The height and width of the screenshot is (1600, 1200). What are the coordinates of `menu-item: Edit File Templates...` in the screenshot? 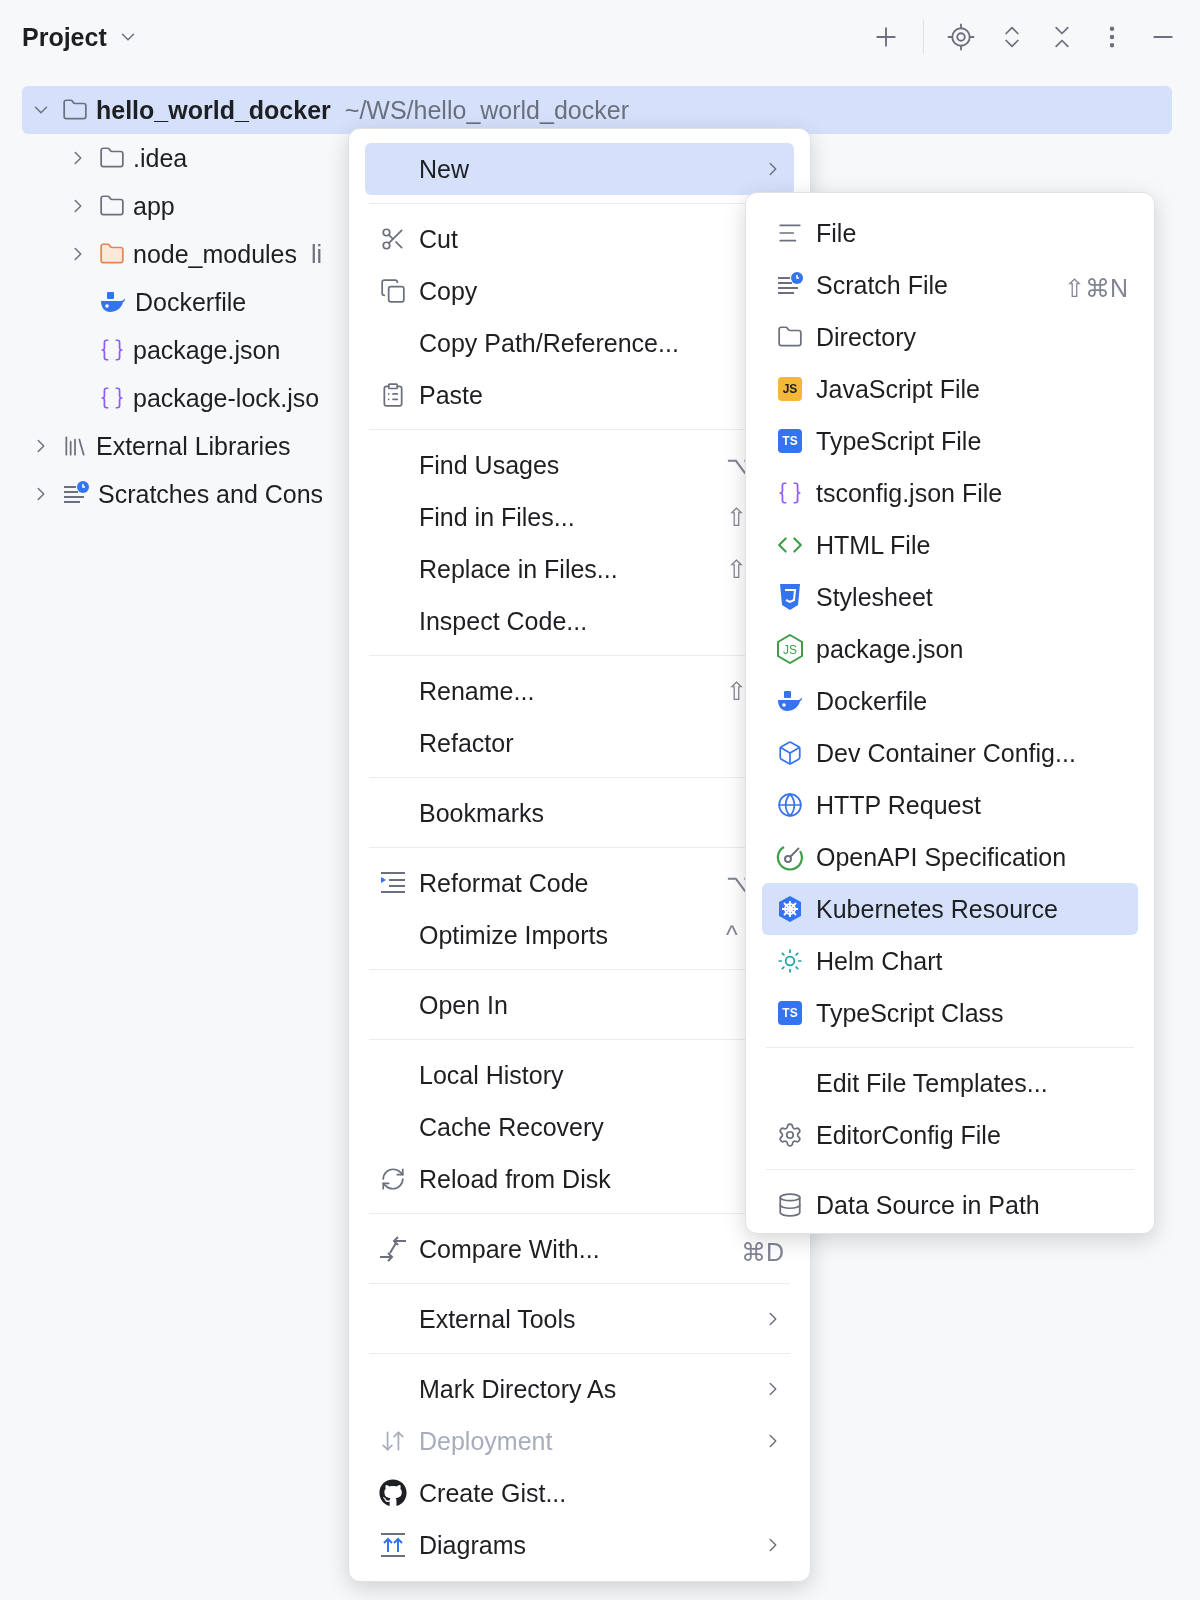 It's located at (950, 1083).